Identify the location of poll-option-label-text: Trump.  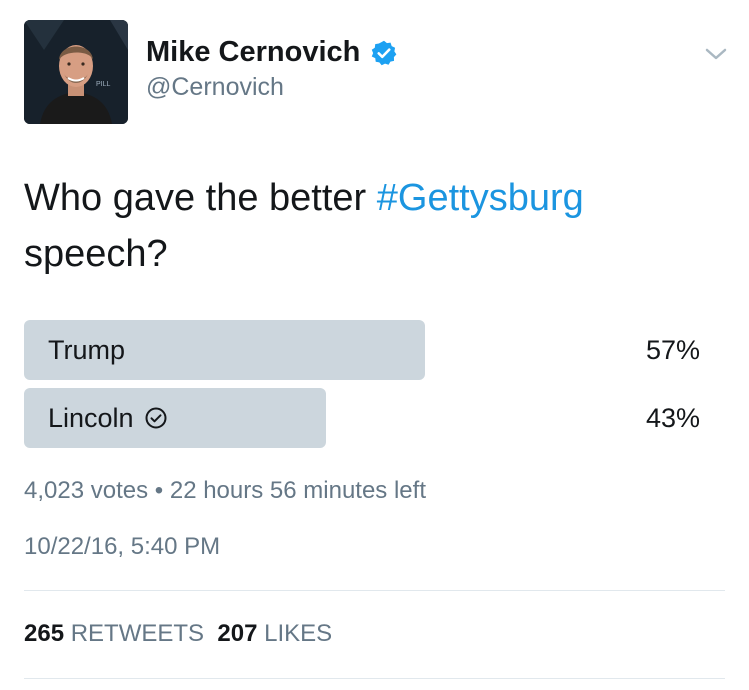
(87, 350).